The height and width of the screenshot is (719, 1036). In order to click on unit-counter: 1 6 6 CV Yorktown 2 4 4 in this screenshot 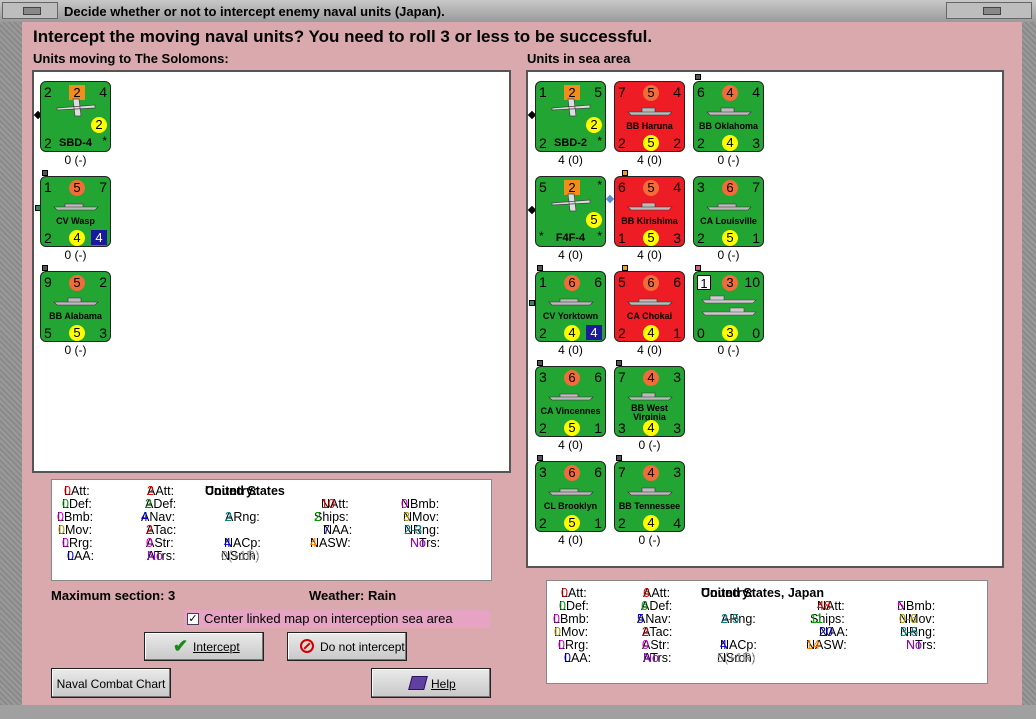, I will do `click(570, 306)`.